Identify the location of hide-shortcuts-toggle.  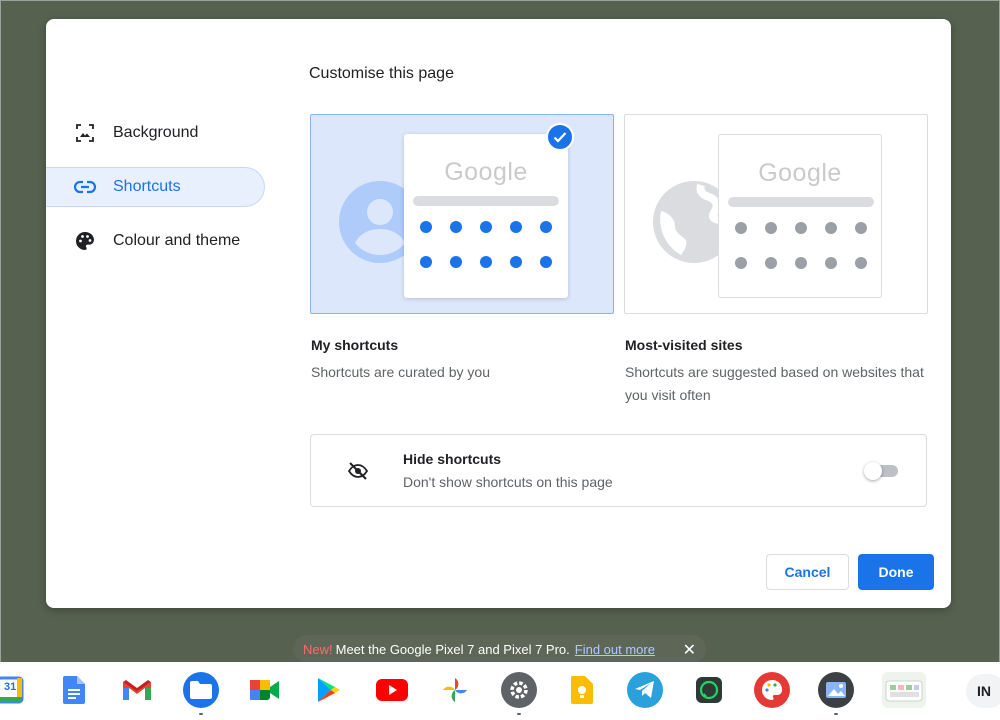
(882, 471).